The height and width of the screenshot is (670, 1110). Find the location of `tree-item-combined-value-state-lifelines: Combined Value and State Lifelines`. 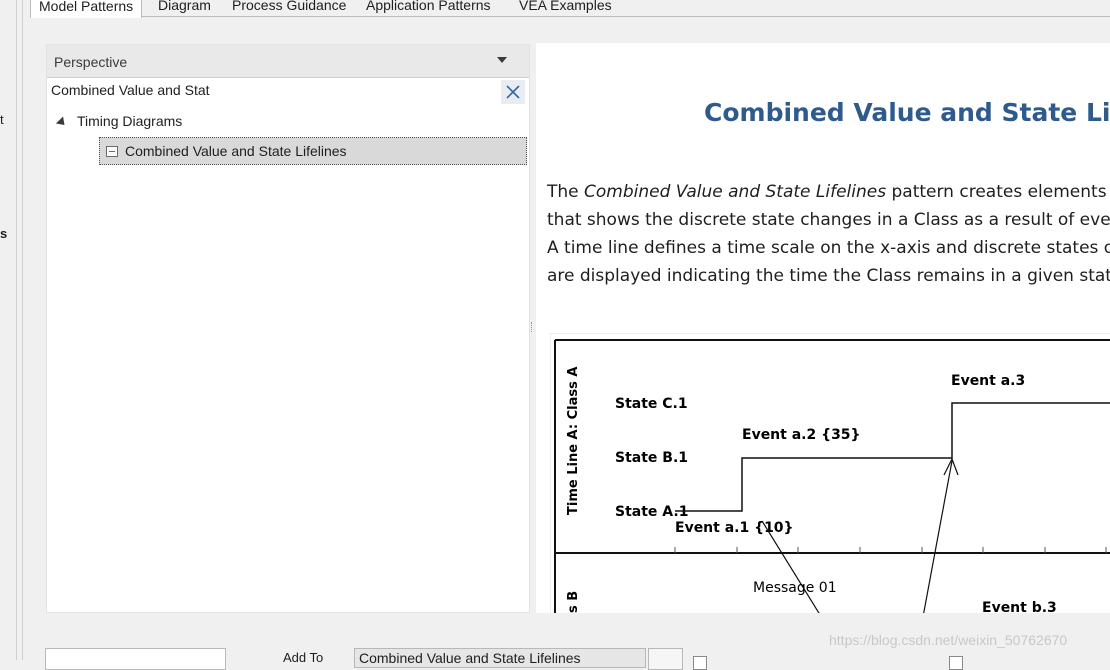

tree-item-combined-value-state-lifelines: Combined Value and State Lifelines is located at coordinates (313, 151).